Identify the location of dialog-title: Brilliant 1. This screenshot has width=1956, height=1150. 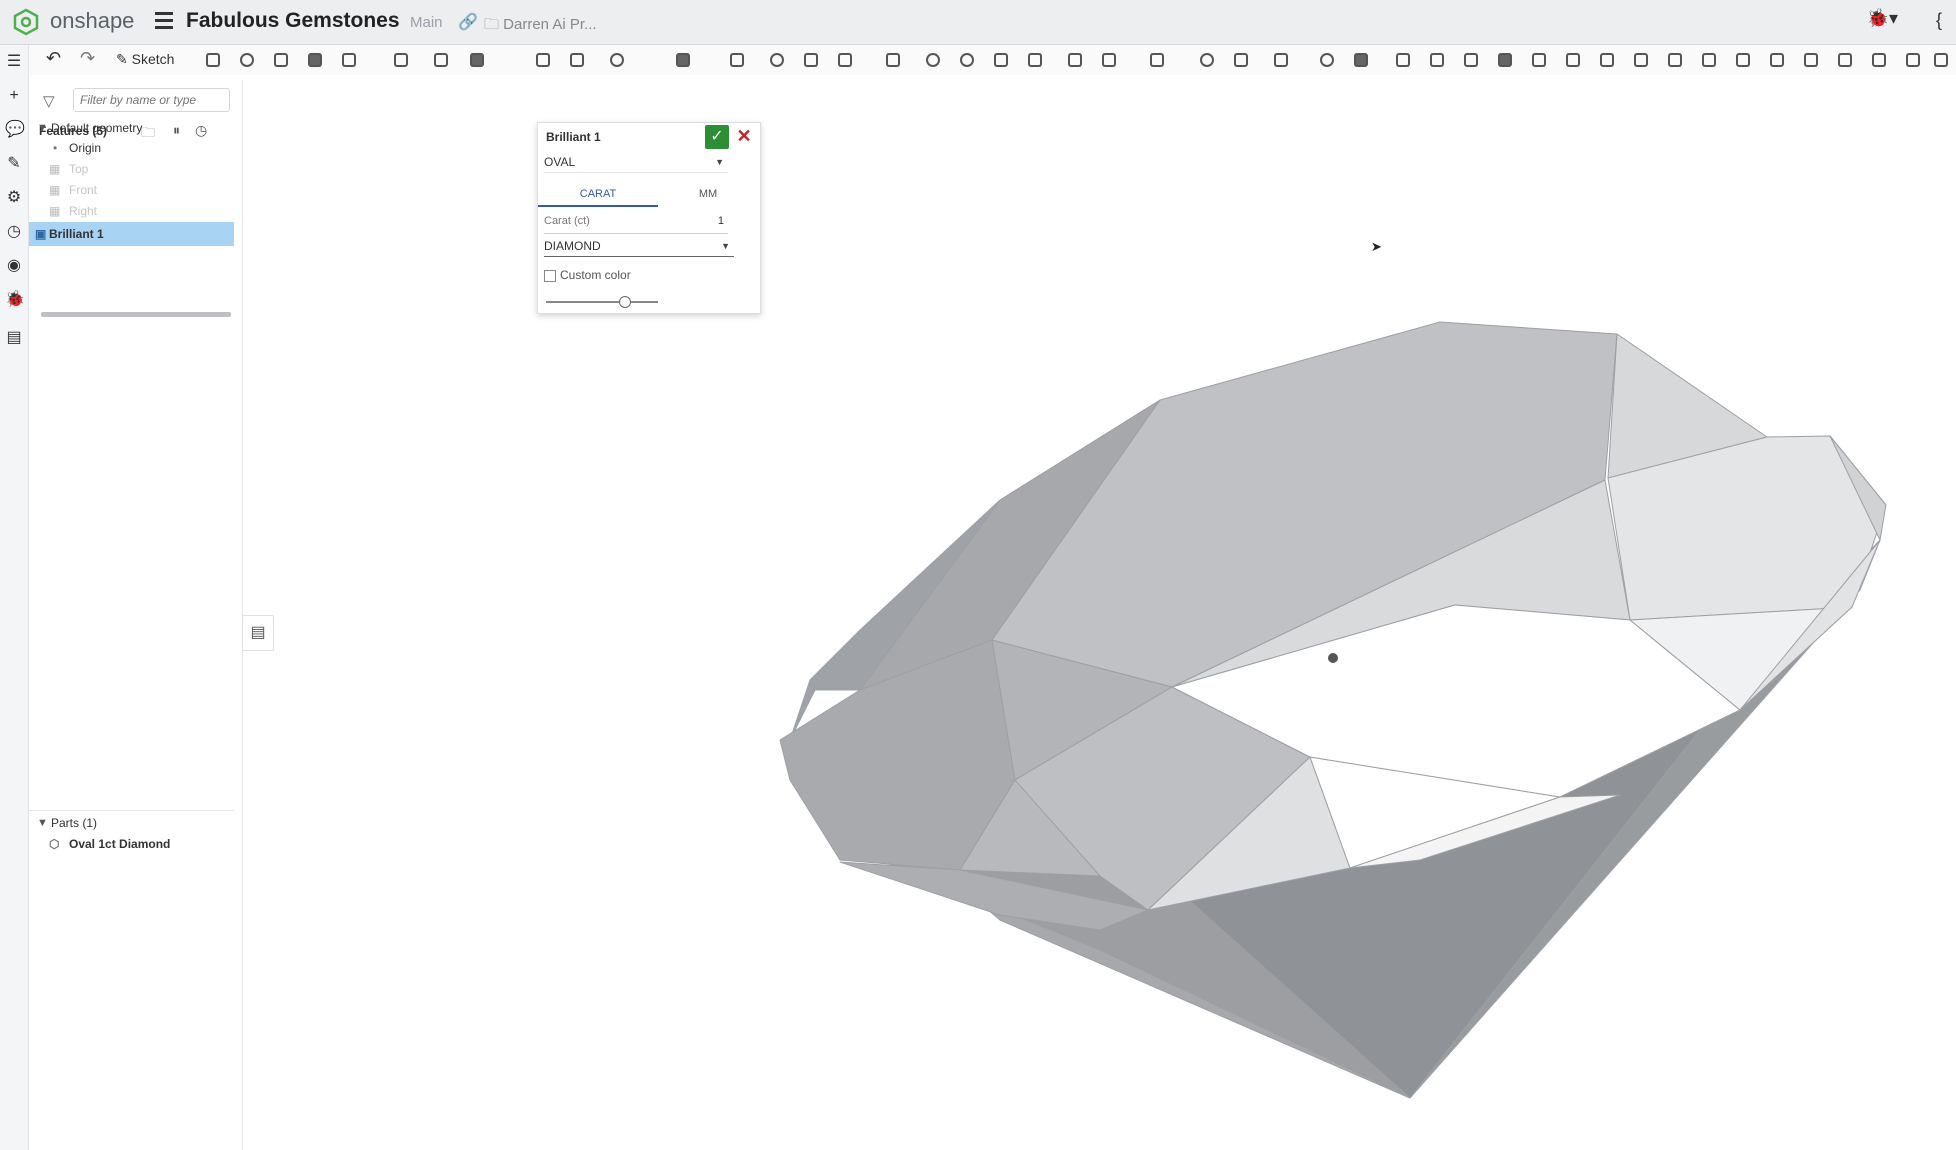
(573, 137).